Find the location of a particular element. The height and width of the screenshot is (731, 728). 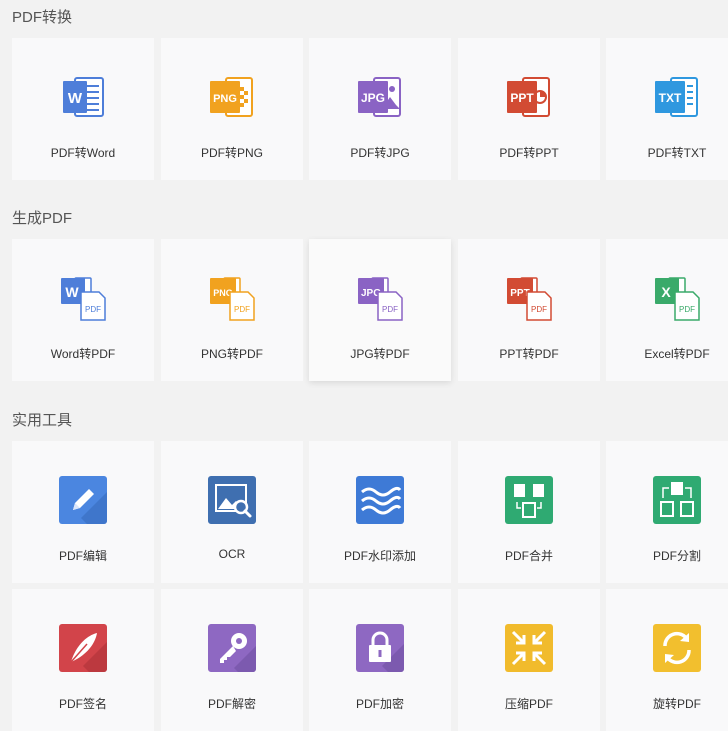

jpg-badge: JPG is located at coordinates (373, 98).